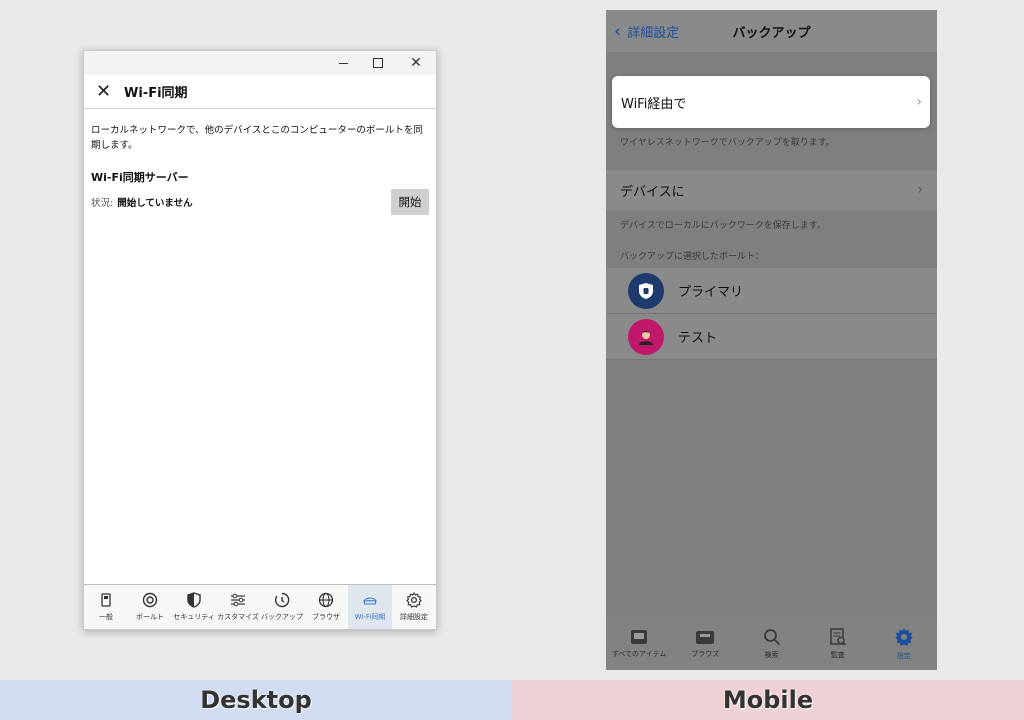 The height and width of the screenshot is (720, 1024). What do you see at coordinates (652, 192) in the screenshot?
I see `option-label: デバイスに` at bounding box center [652, 192].